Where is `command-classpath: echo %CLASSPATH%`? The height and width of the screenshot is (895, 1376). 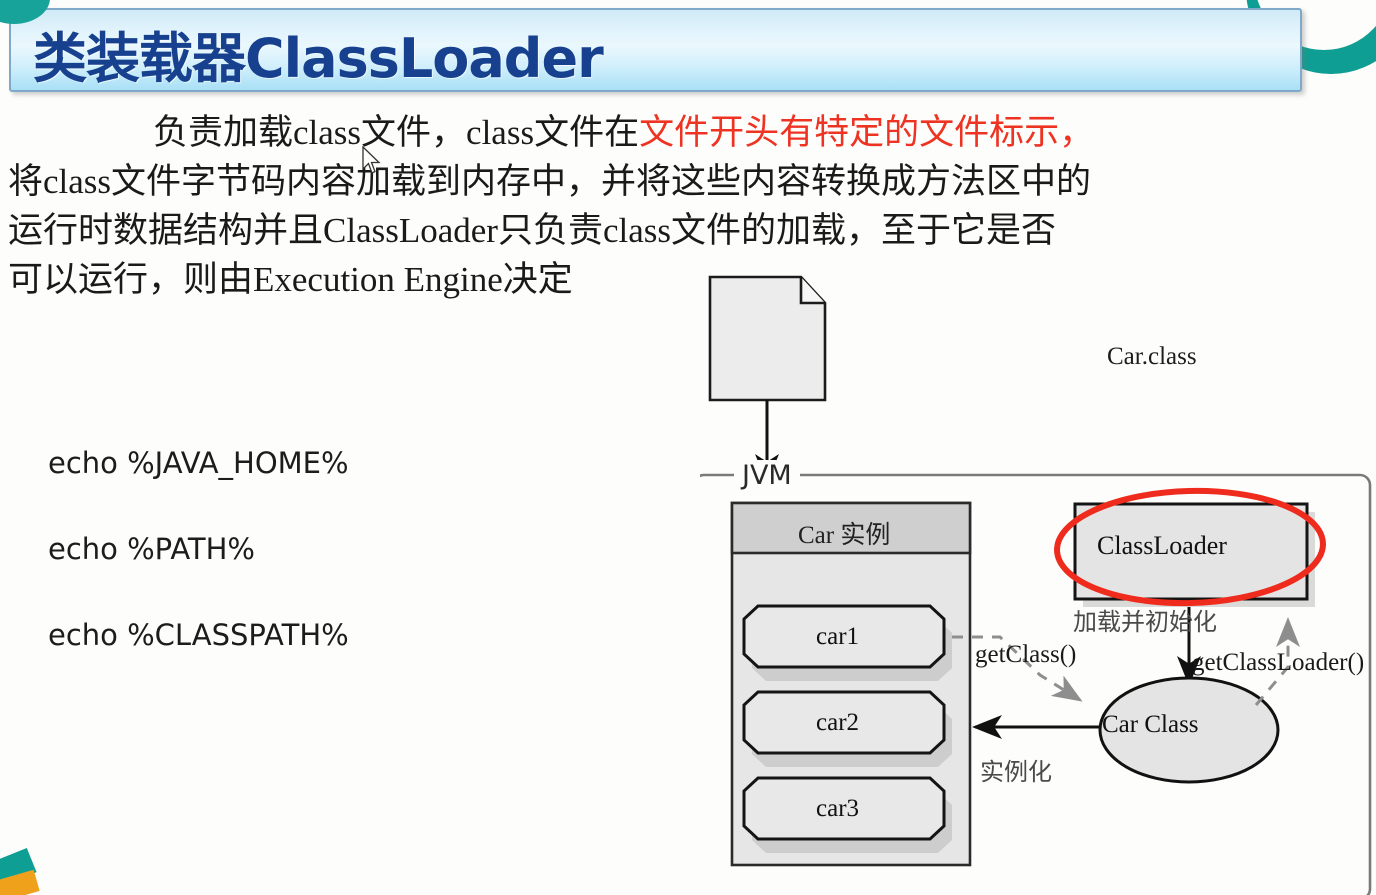 command-classpath: echo %CLASSPATH% is located at coordinates (198, 635).